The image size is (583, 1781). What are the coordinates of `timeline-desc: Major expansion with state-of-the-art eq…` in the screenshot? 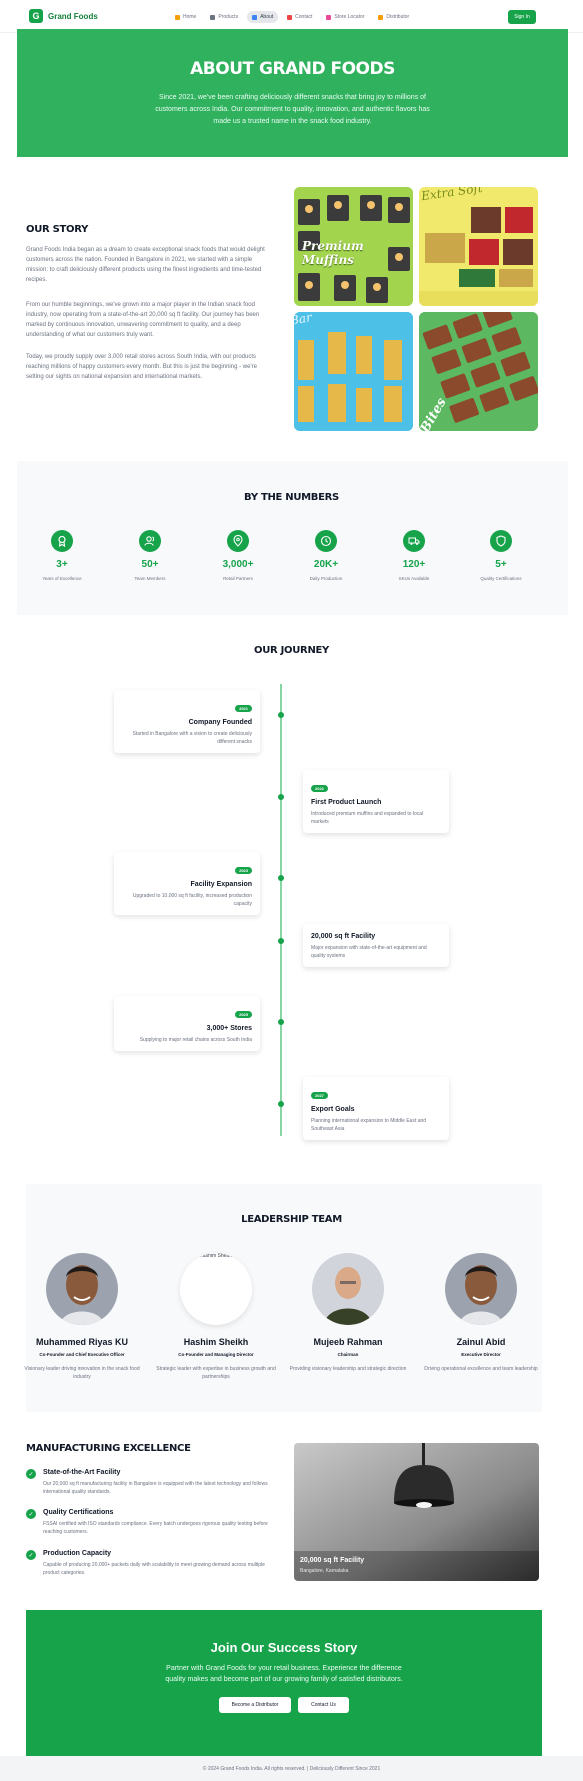 It's located at (369, 952).